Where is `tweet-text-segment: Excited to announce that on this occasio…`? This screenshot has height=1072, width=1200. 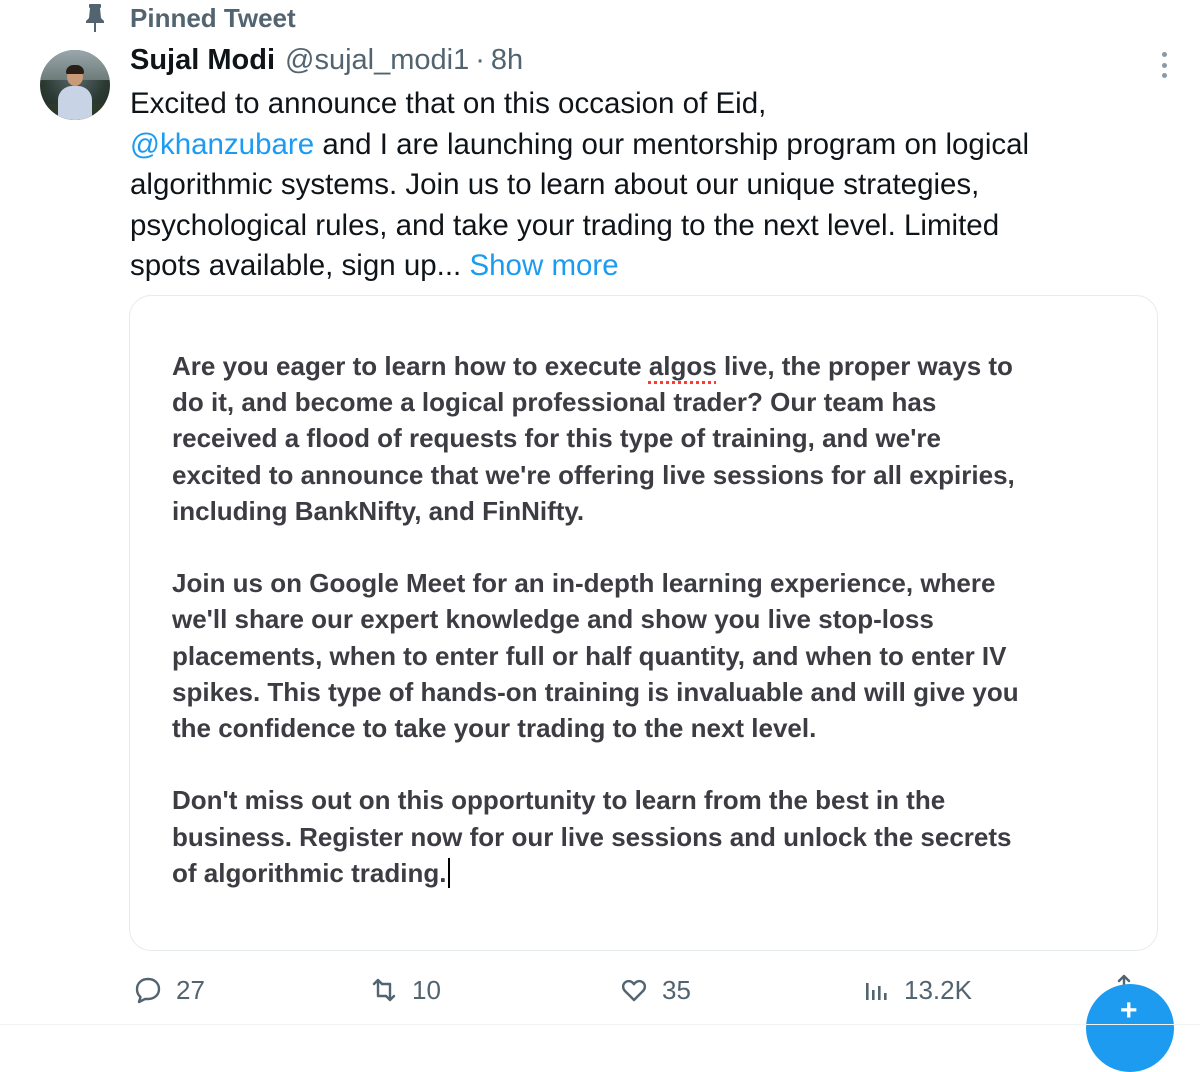
tweet-text-segment: Excited to announce that on this occasio… is located at coordinates (448, 103).